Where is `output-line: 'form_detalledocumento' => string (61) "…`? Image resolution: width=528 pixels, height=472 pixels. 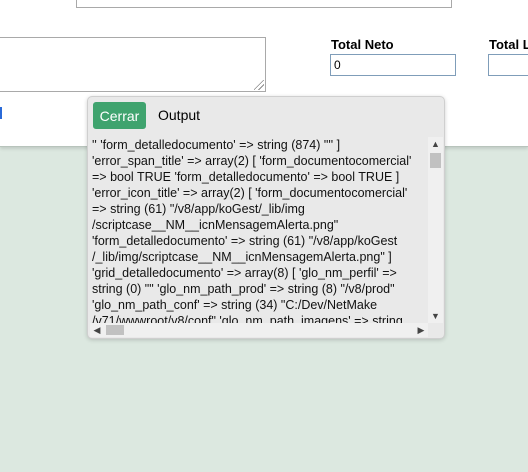 output-line: 'form_detalledocumento' => string (61) "… is located at coordinates (245, 241).